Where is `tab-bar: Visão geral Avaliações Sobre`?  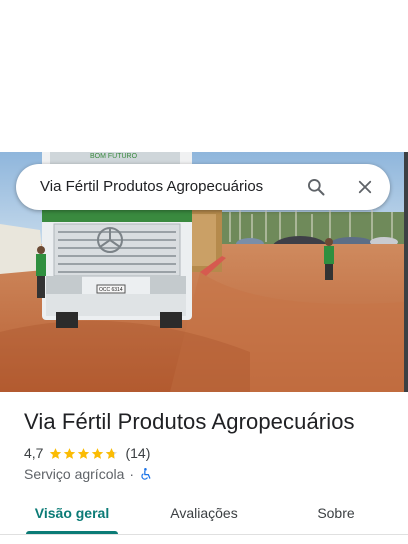 tab-bar: Visão geral Avaliações Sobre is located at coordinates (204, 518).